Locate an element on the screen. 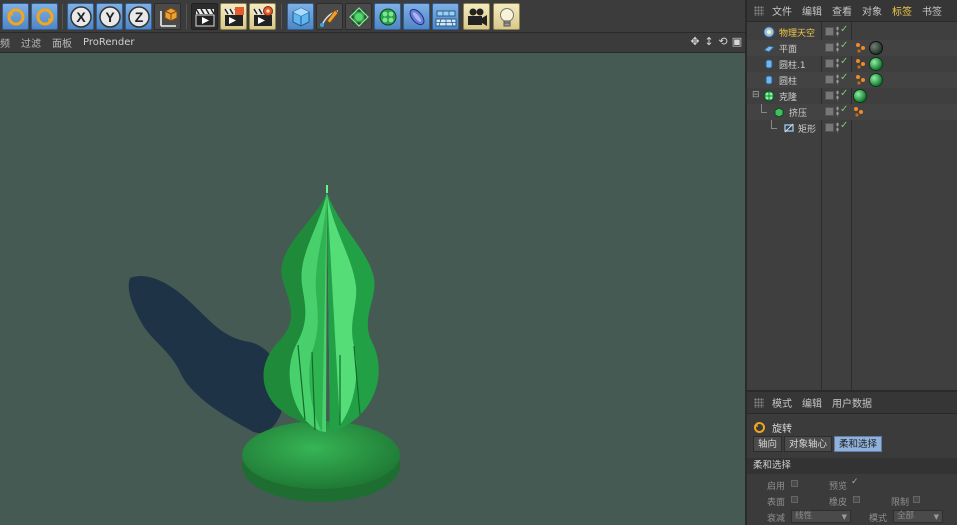 This screenshot has width=957, height=525. rotate-view-icon: ⟲ is located at coordinates (723, 42).